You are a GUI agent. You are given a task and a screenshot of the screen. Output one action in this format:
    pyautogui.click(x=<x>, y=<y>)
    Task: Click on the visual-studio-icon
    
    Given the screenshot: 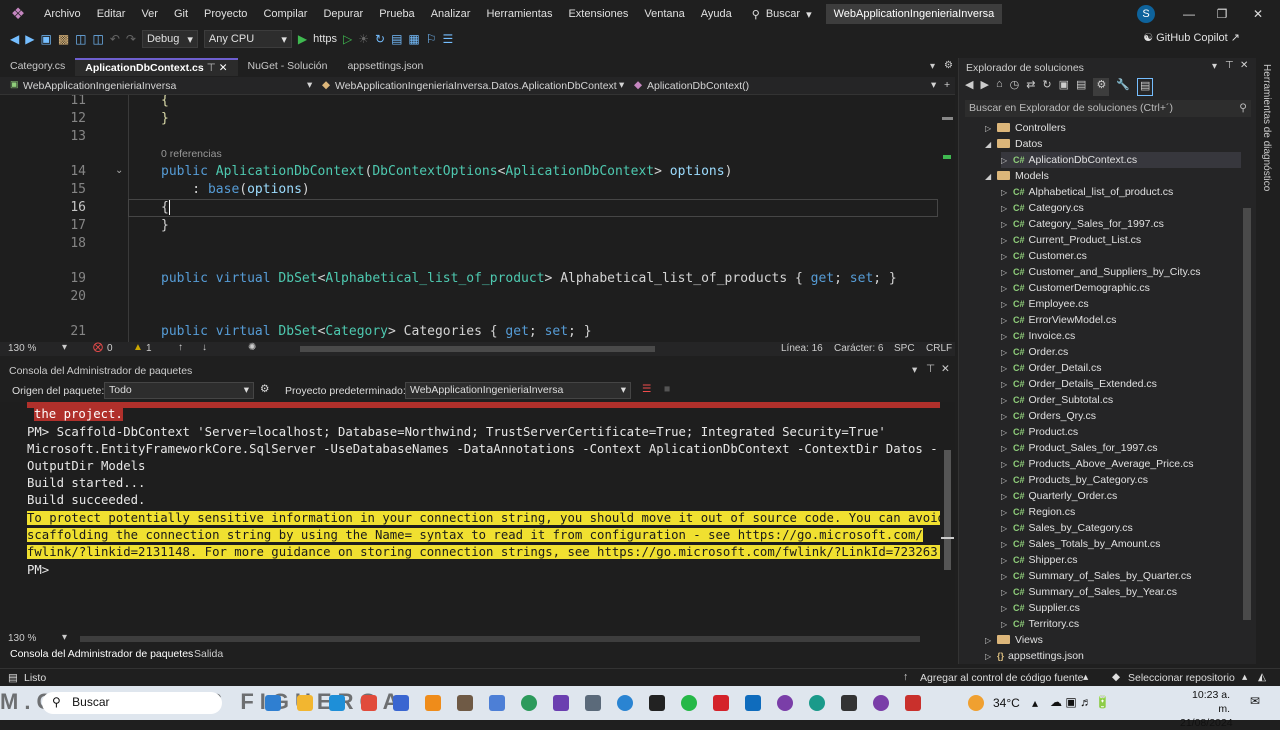 What is the action you would take?
    pyautogui.click(x=561, y=703)
    